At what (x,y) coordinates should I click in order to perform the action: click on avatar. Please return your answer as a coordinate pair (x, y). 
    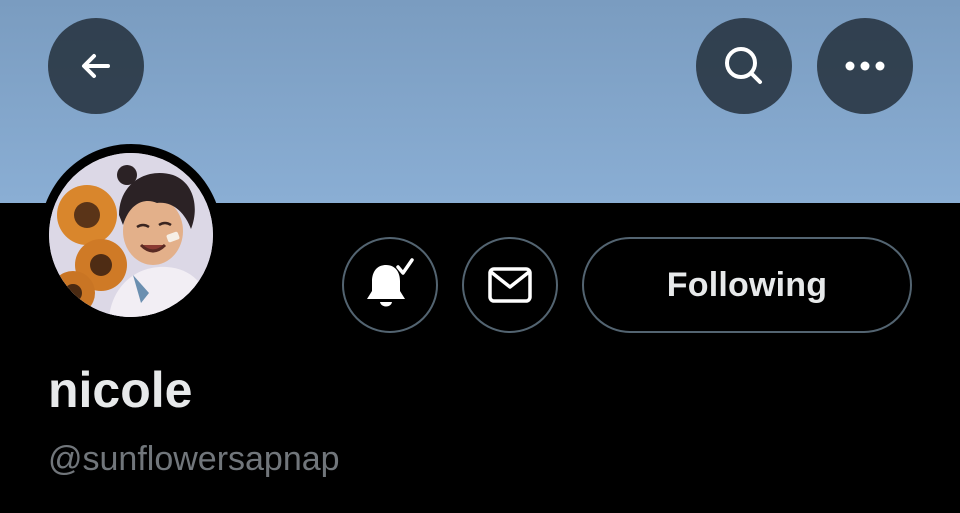
    Looking at the image, I should click on (131, 235).